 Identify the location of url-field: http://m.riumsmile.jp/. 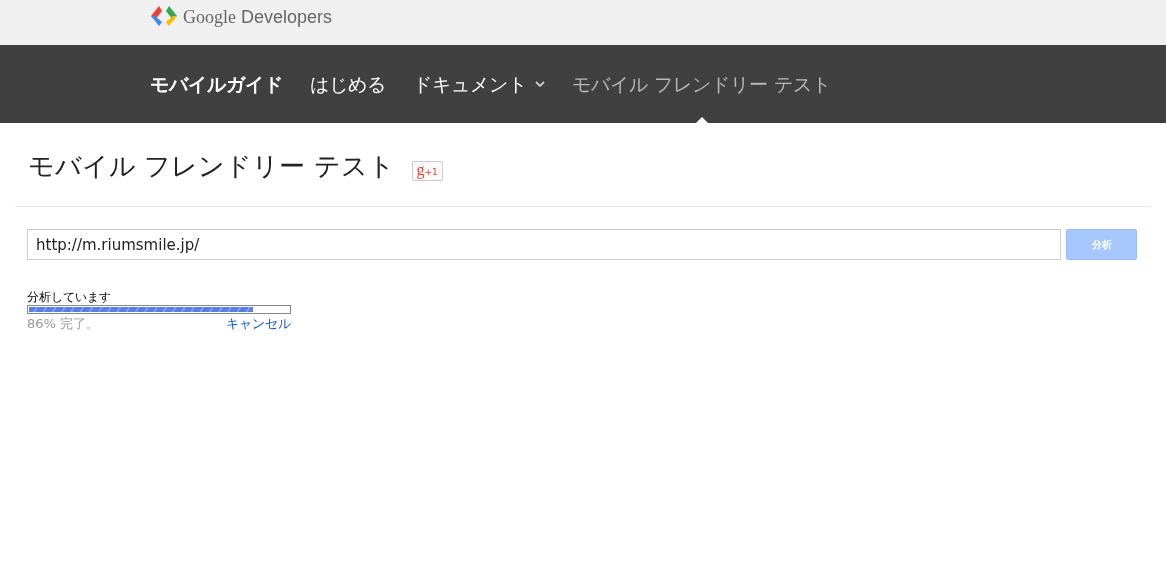
(544, 244).